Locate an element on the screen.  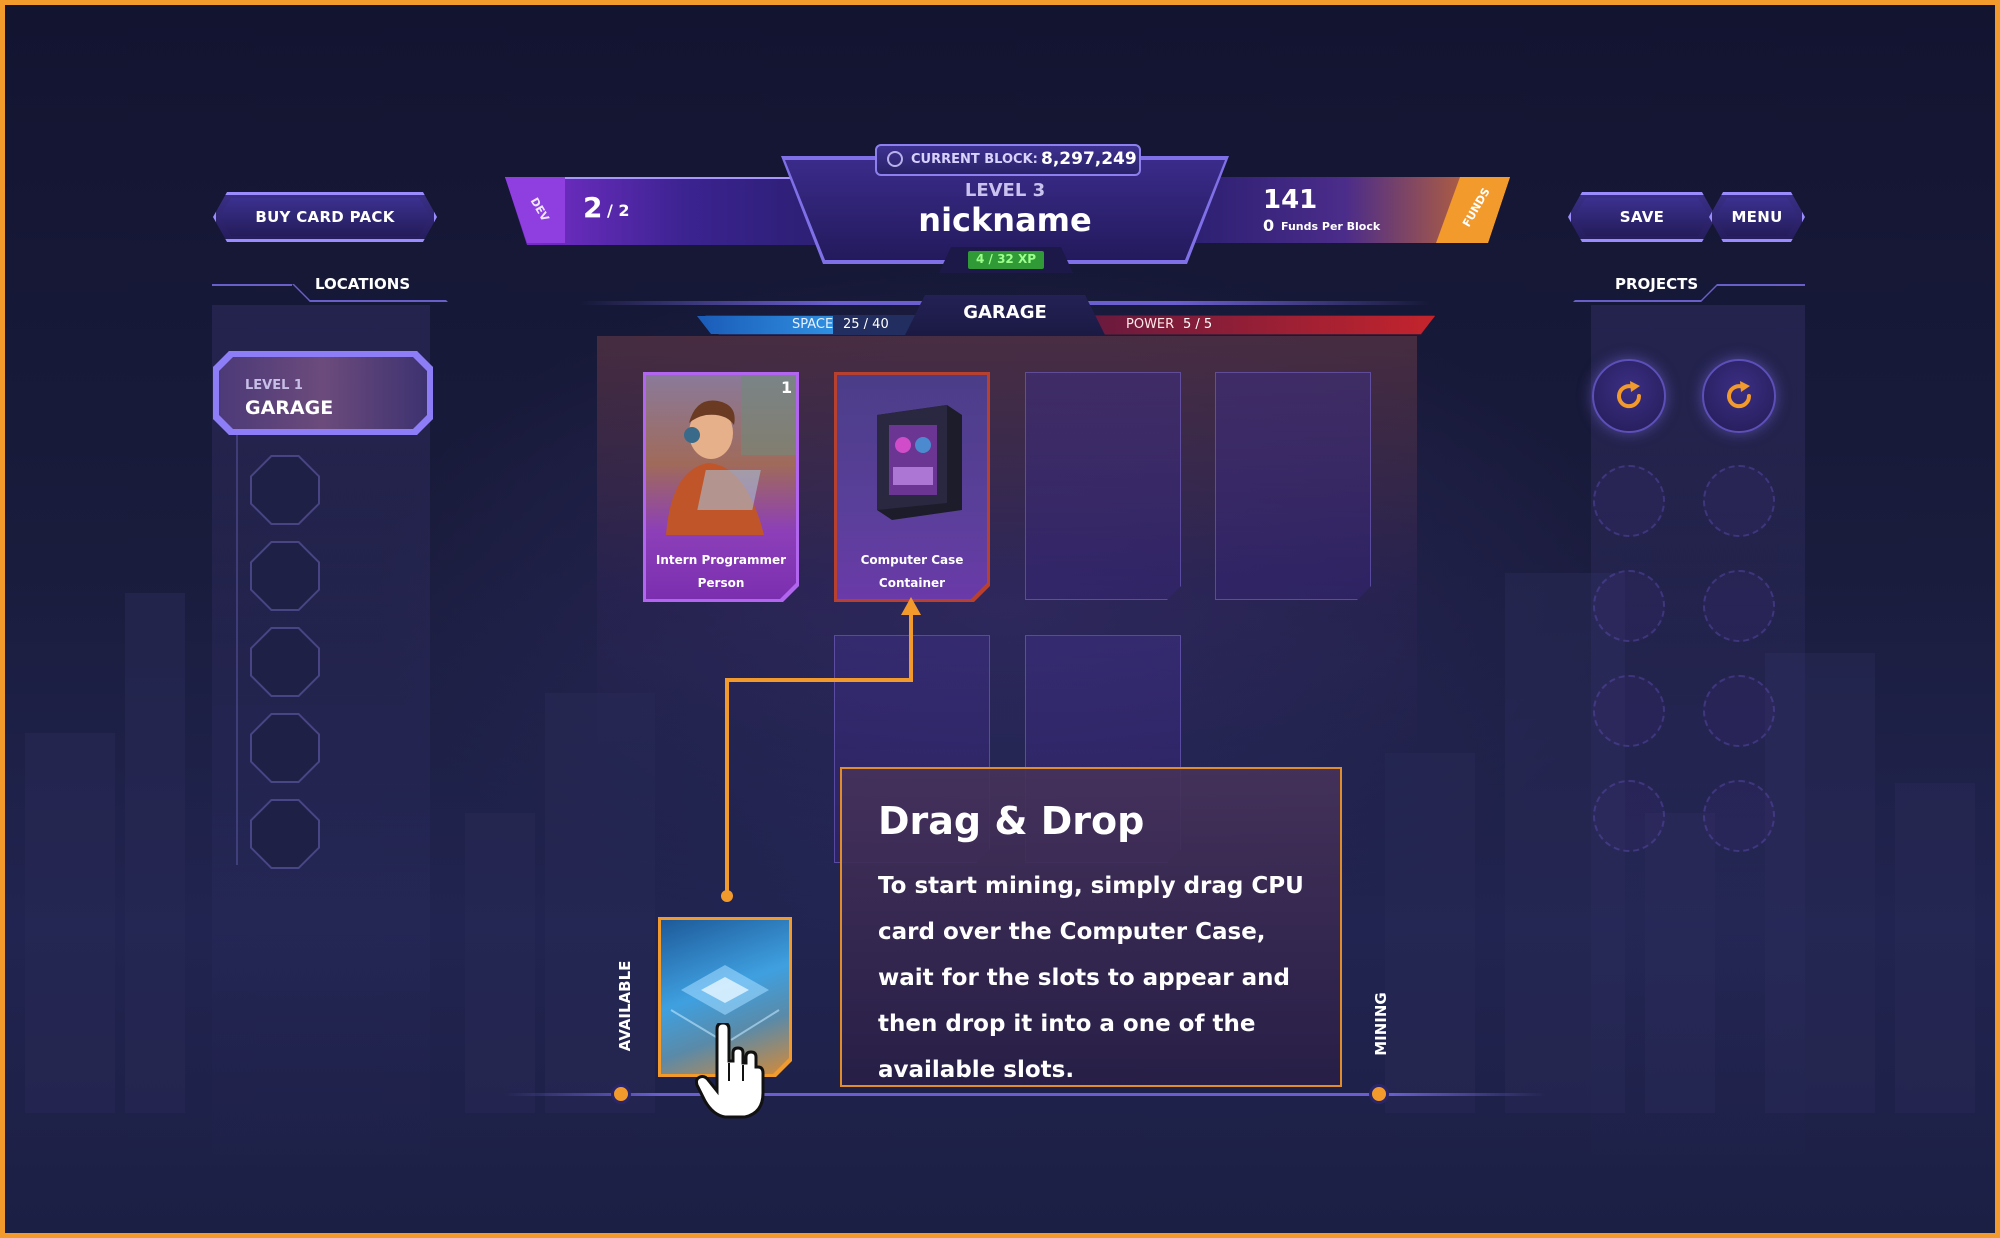
level-label: LEVEL 3 is located at coordinates (1005, 190).